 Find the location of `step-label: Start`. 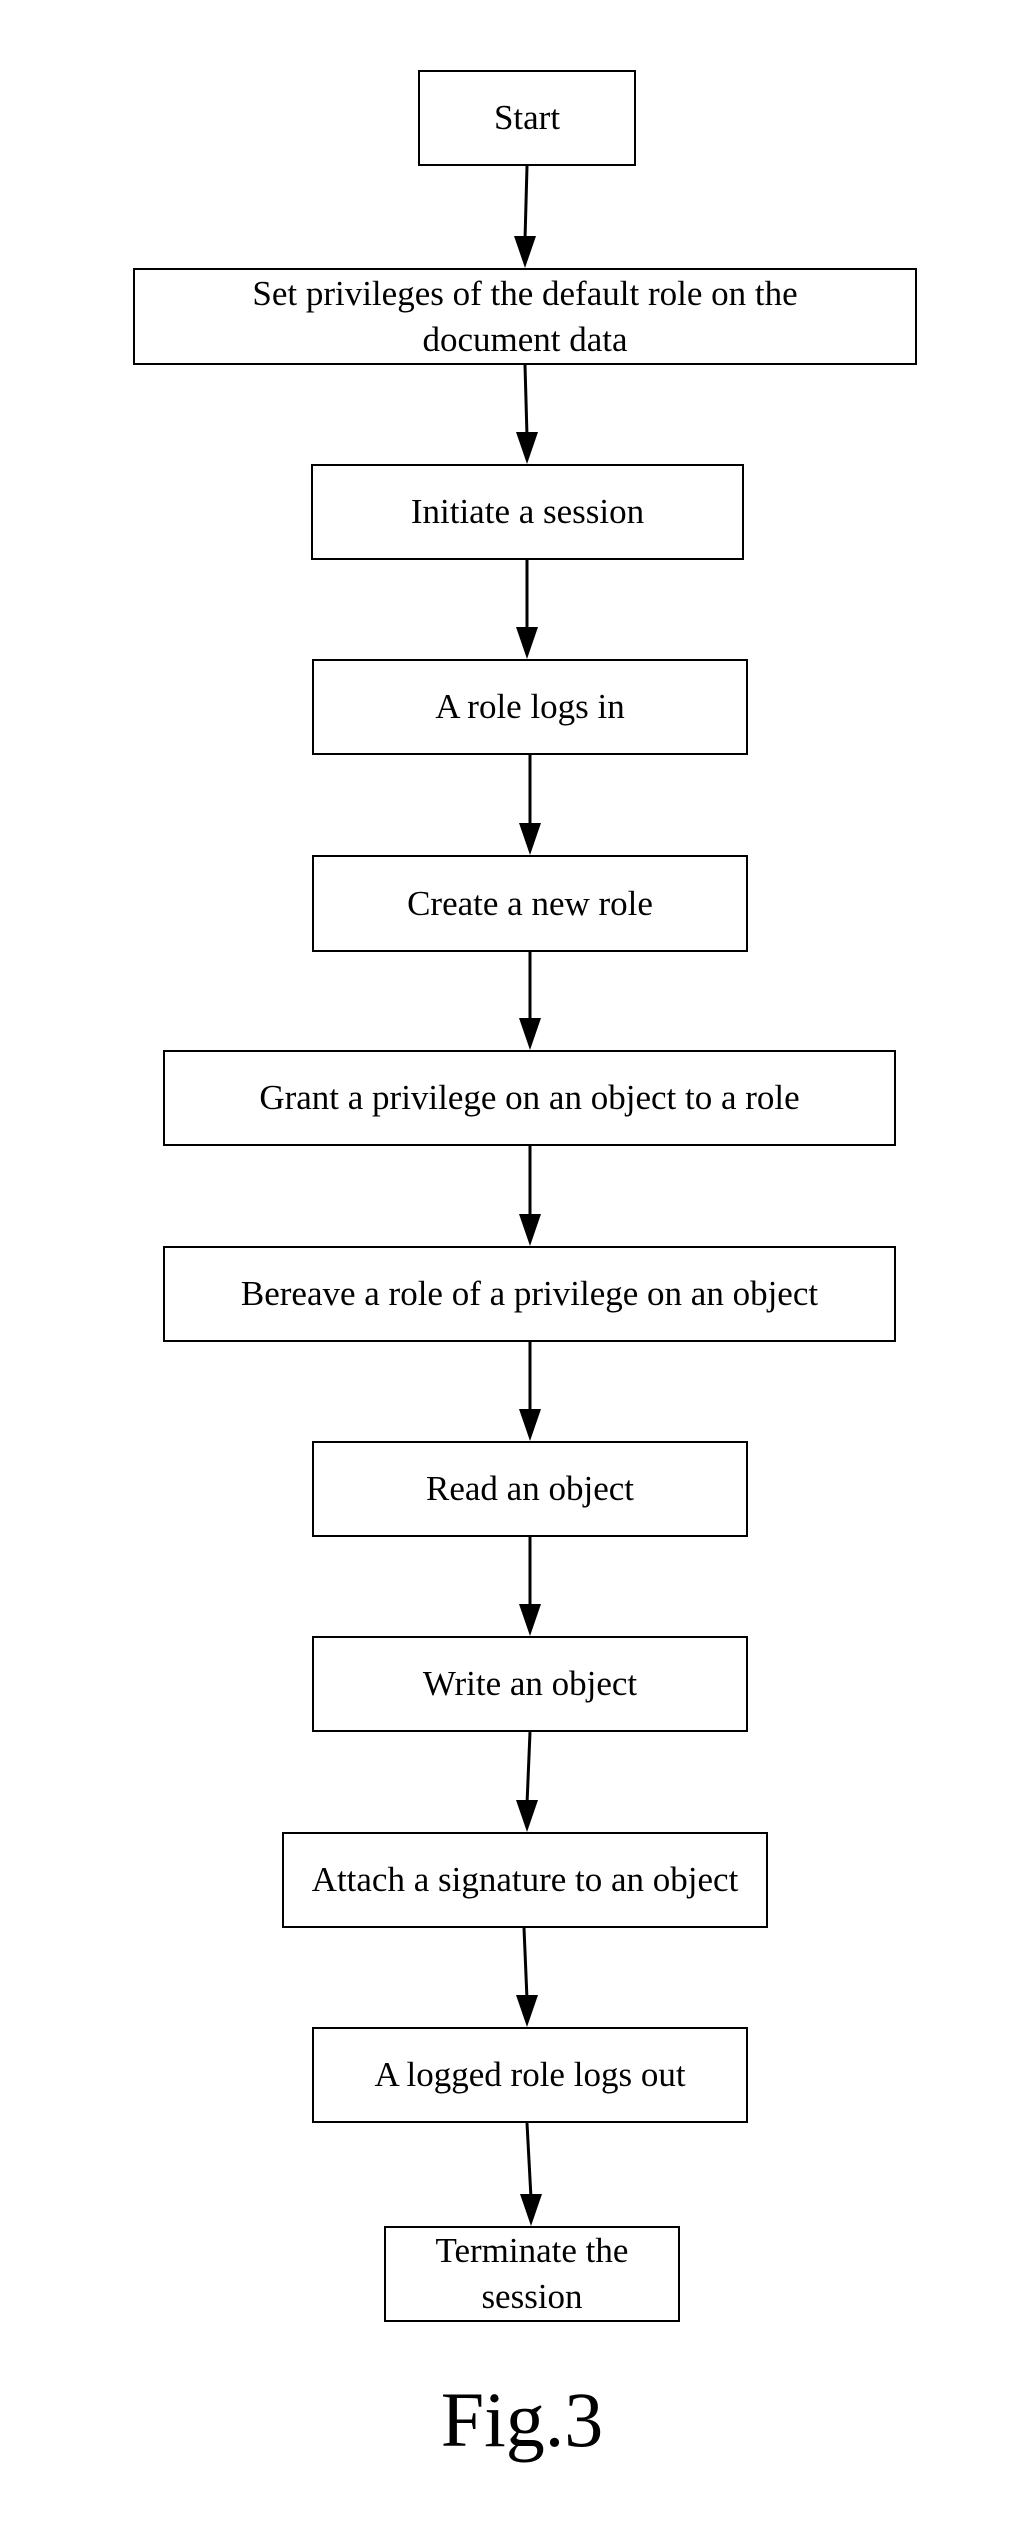

step-label: Start is located at coordinates (527, 117).